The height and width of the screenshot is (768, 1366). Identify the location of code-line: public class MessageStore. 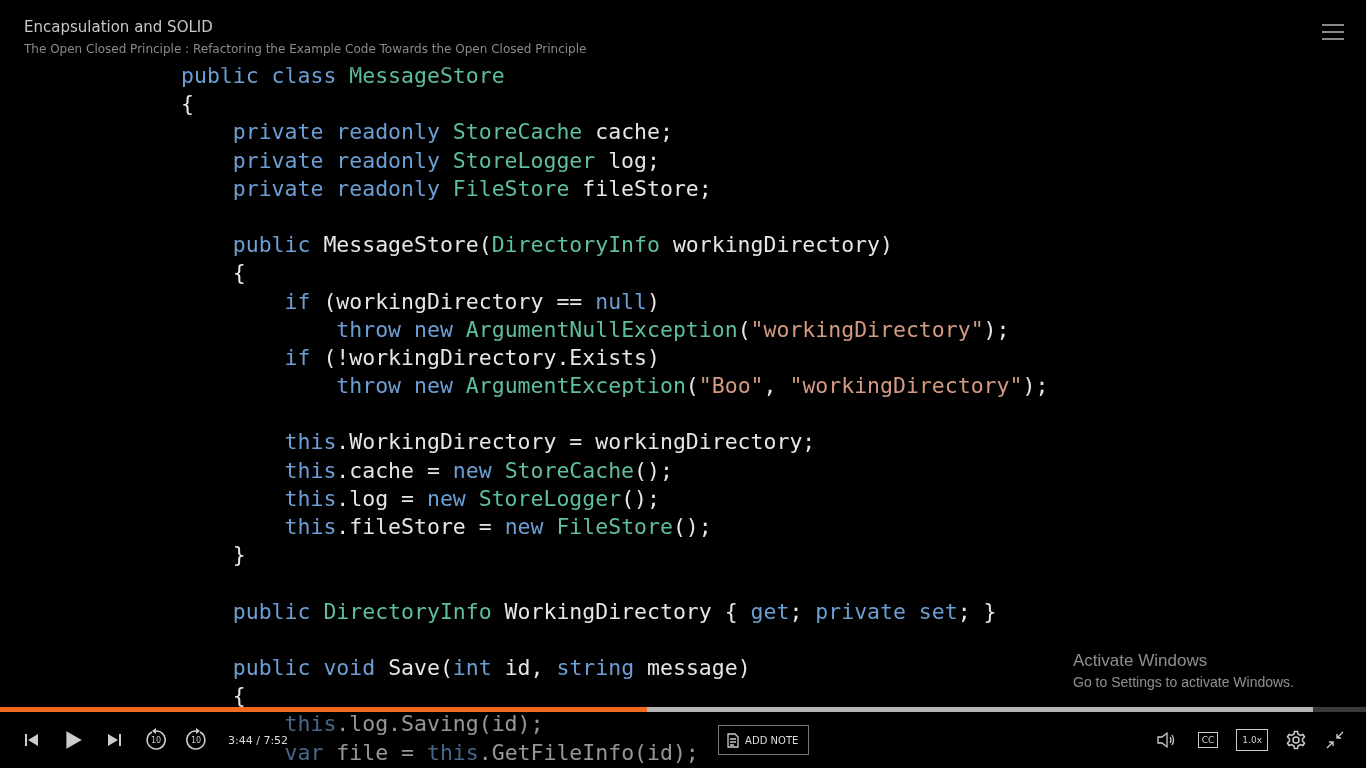
(343, 75).